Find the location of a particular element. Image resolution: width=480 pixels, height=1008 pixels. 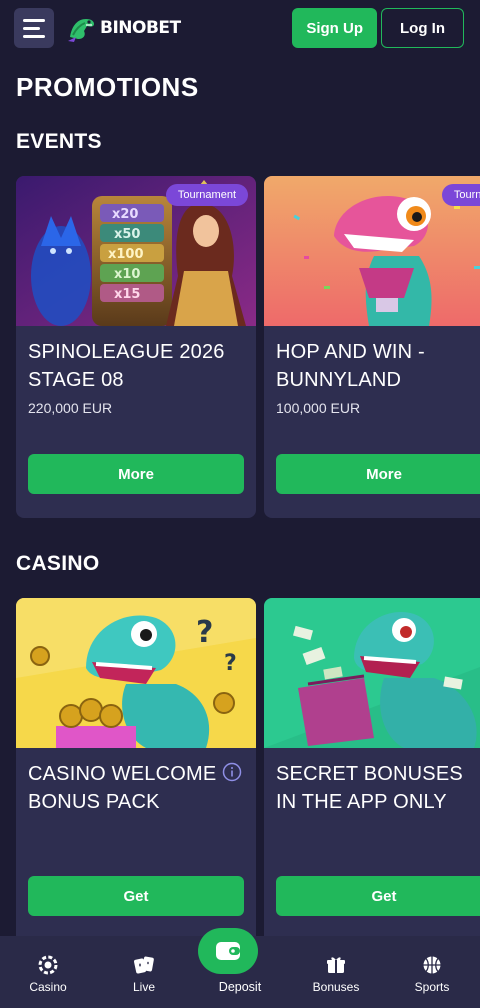

dino-wallet-artwork is located at coordinates (372, 673).